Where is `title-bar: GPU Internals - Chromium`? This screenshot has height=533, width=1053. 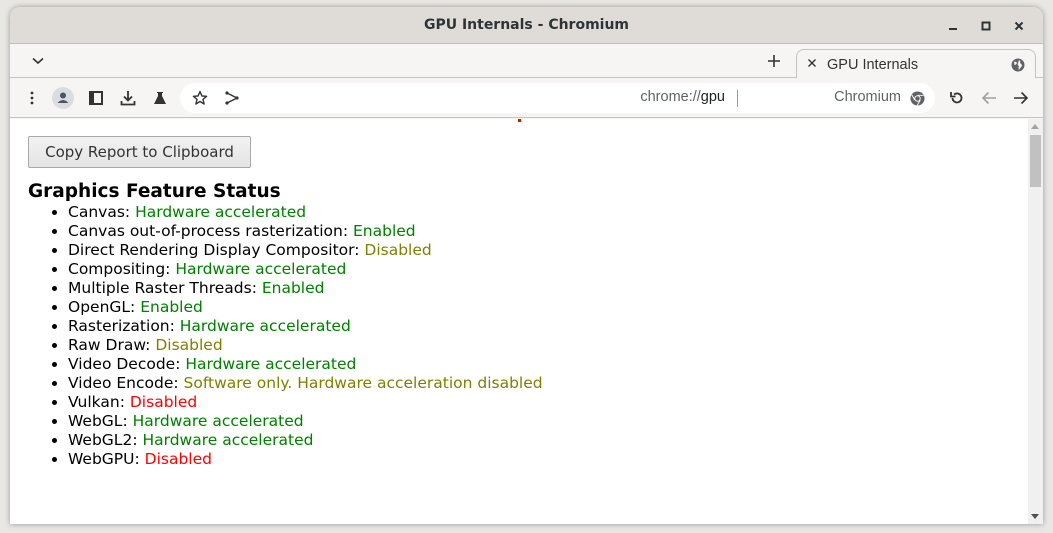 title-bar: GPU Internals - Chromium is located at coordinates (526, 25).